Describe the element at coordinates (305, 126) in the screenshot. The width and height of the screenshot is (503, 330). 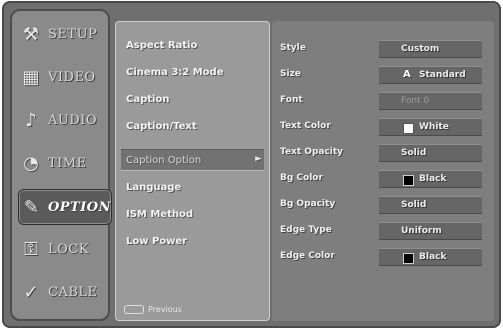
I see `option-label: Text Color` at that location.